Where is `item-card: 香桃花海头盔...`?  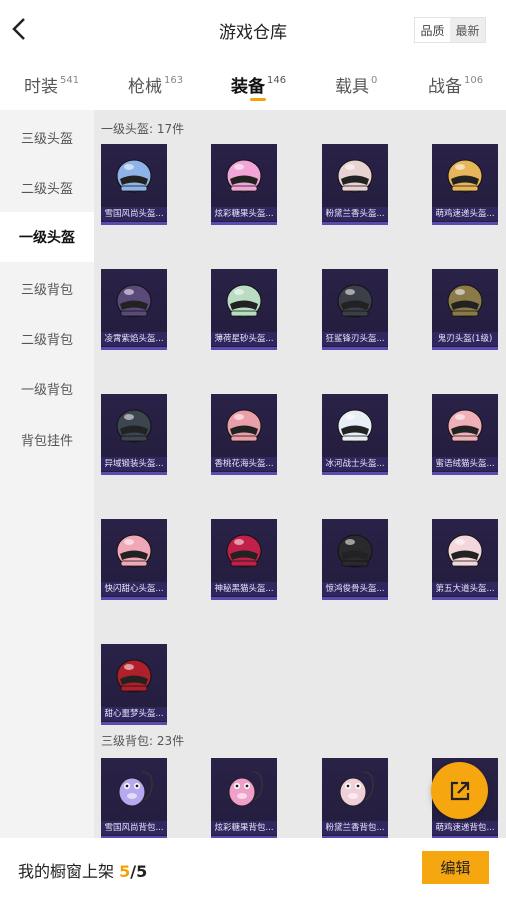
item-card: 香桃花海头盔... is located at coordinates (244, 434).